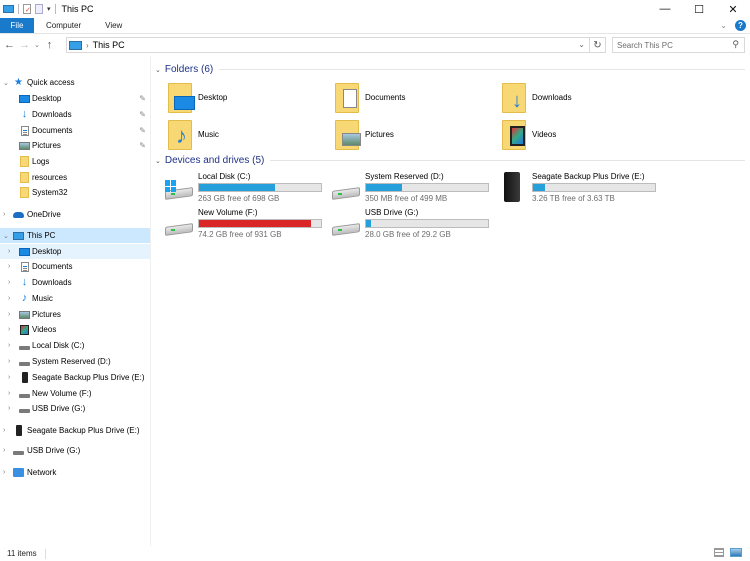 The image size is (750, 561). Describe the element at coordinates (228, 212) in the screenshot. I see `drive-name: New Volume (F:)` at that location.